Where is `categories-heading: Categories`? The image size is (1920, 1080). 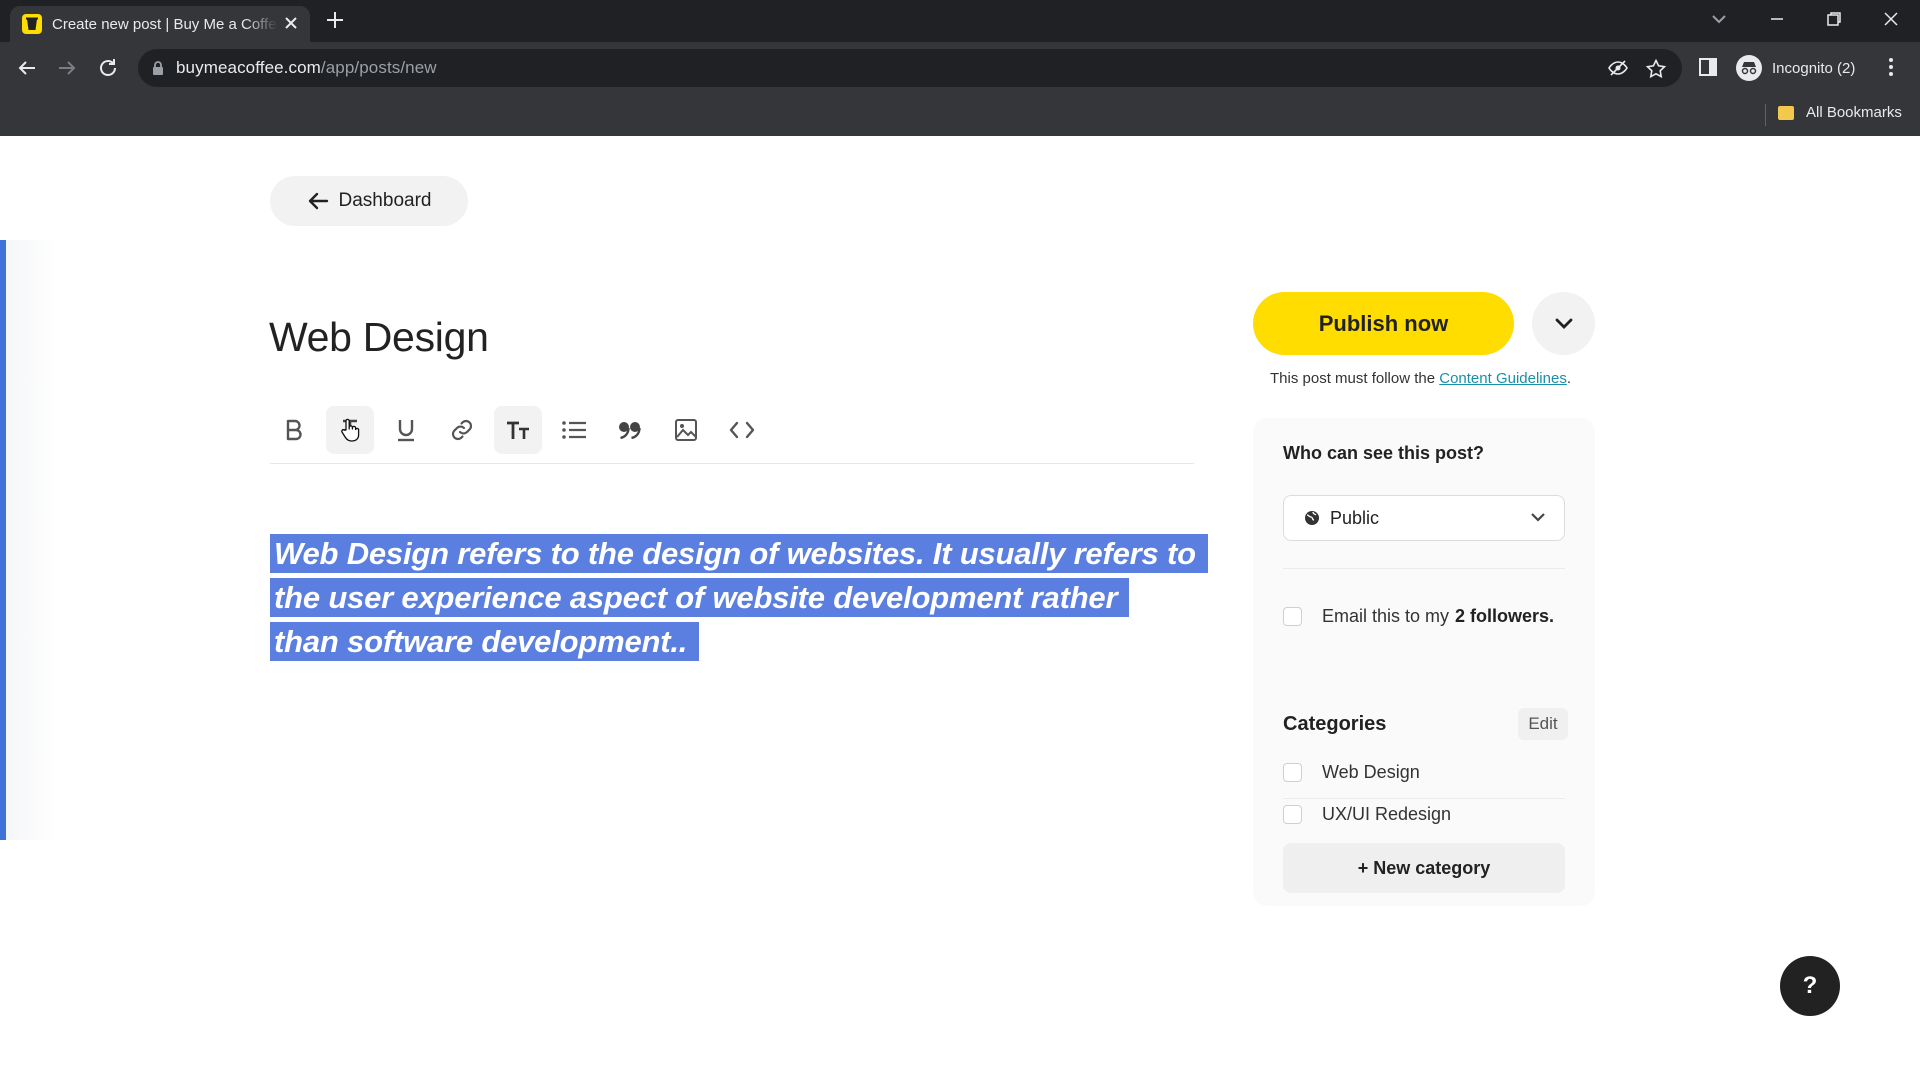
categories-heading: Categories is located at coordinates (1335, 724).